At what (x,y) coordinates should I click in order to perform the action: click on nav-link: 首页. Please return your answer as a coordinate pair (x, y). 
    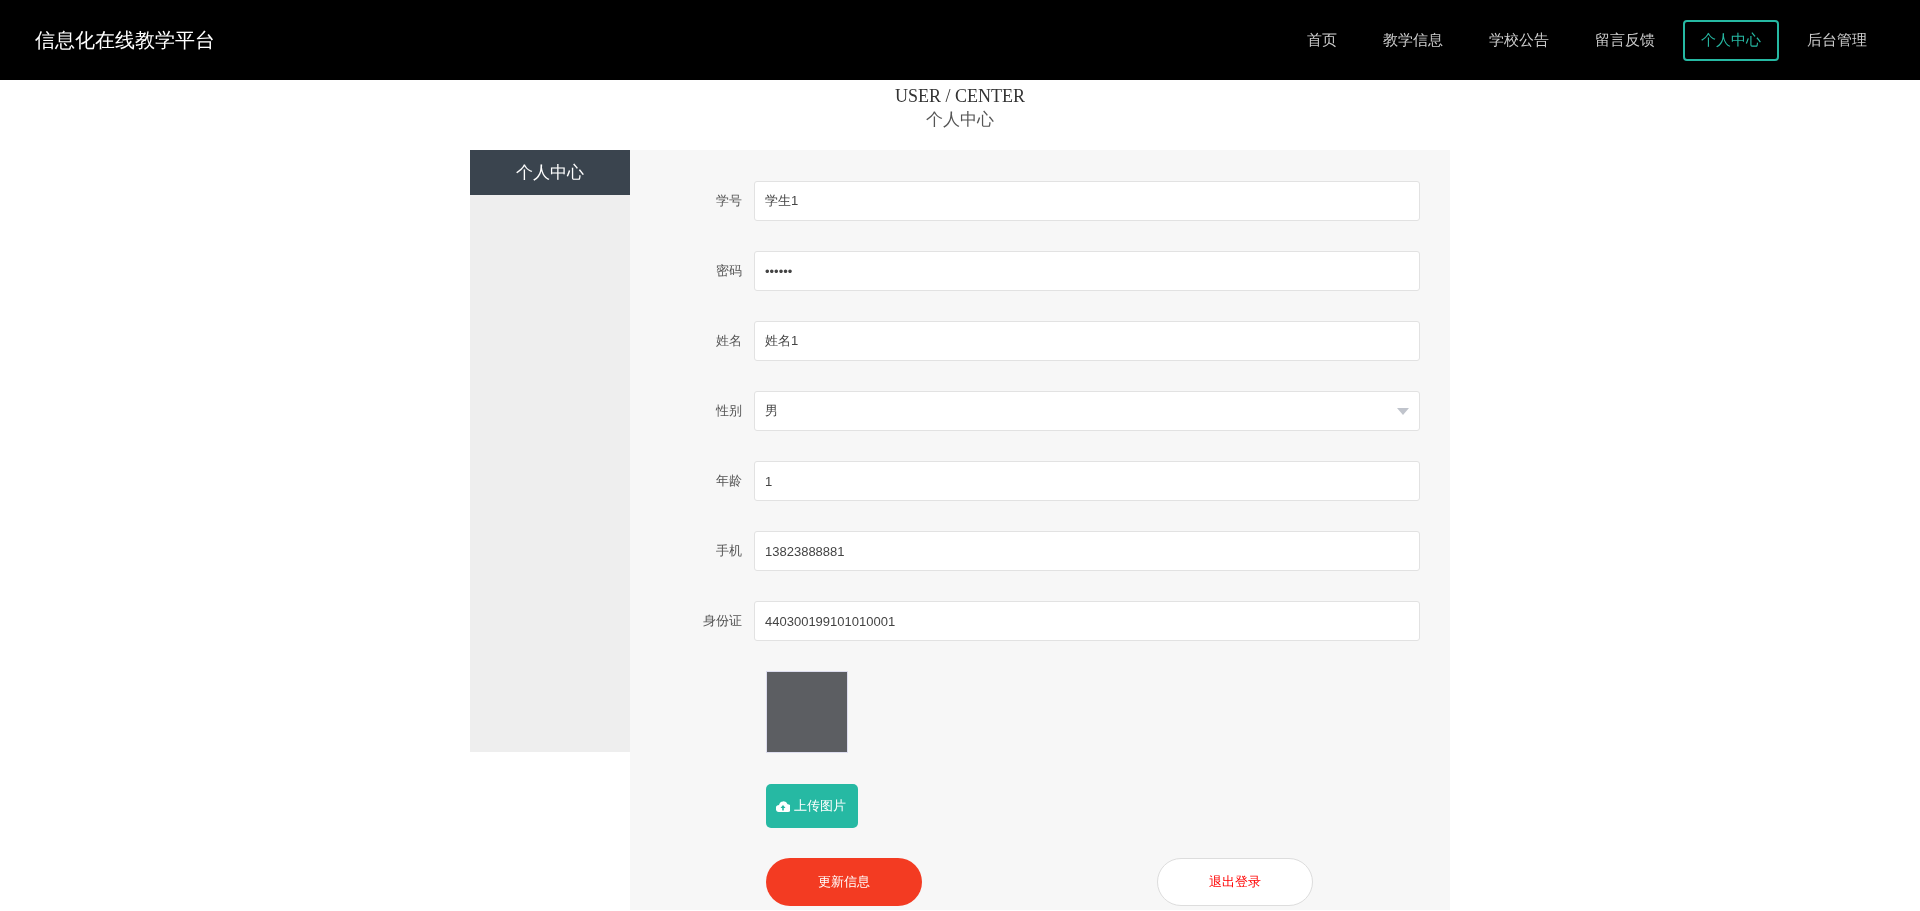
    Looking at the image, I should click on (1322, 40).